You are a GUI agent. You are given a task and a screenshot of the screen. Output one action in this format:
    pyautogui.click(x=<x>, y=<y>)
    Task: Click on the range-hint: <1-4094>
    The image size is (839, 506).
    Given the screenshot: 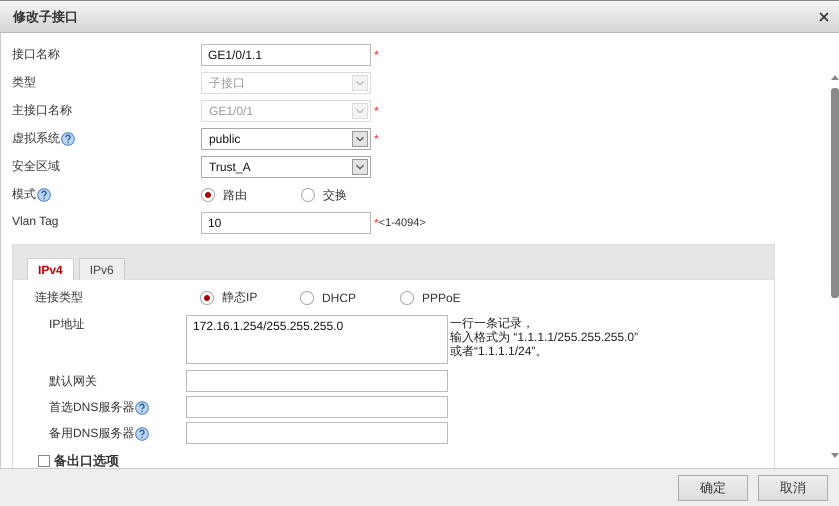 What is the action you would take?
    pyautogui.click(x=402, y=223)
    